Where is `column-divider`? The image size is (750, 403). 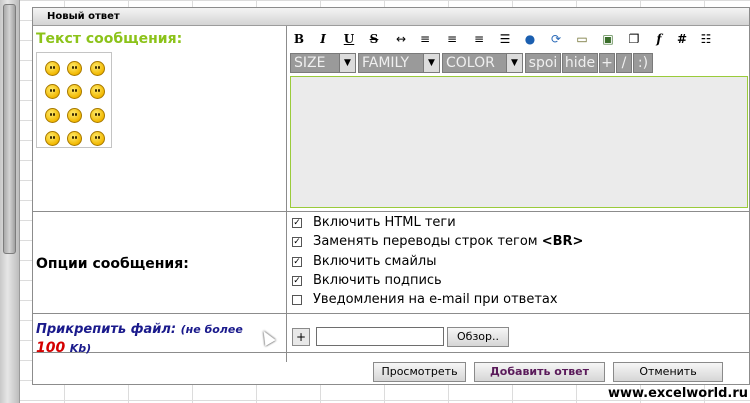 column-divider is located at coordinates (286, 194).